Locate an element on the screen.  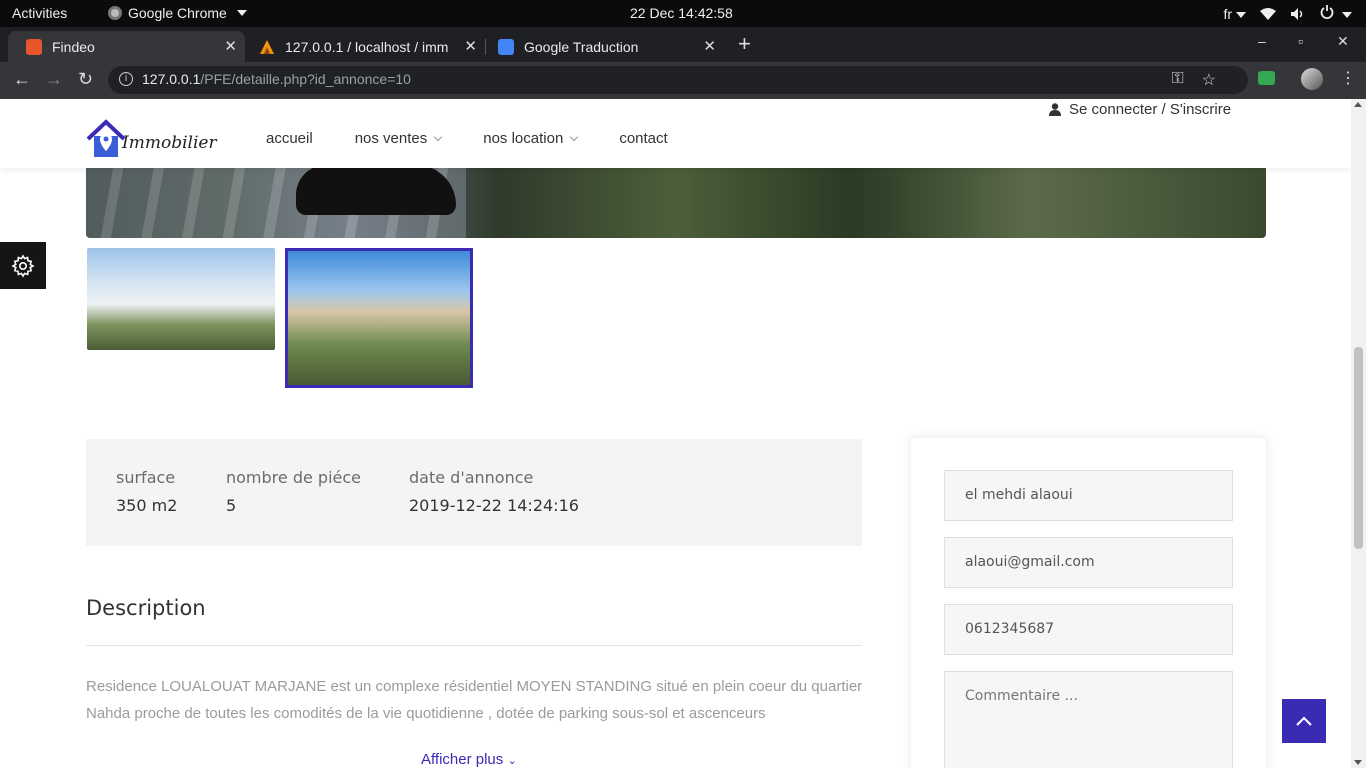
car-graphic is located at coordinates (376, 190).